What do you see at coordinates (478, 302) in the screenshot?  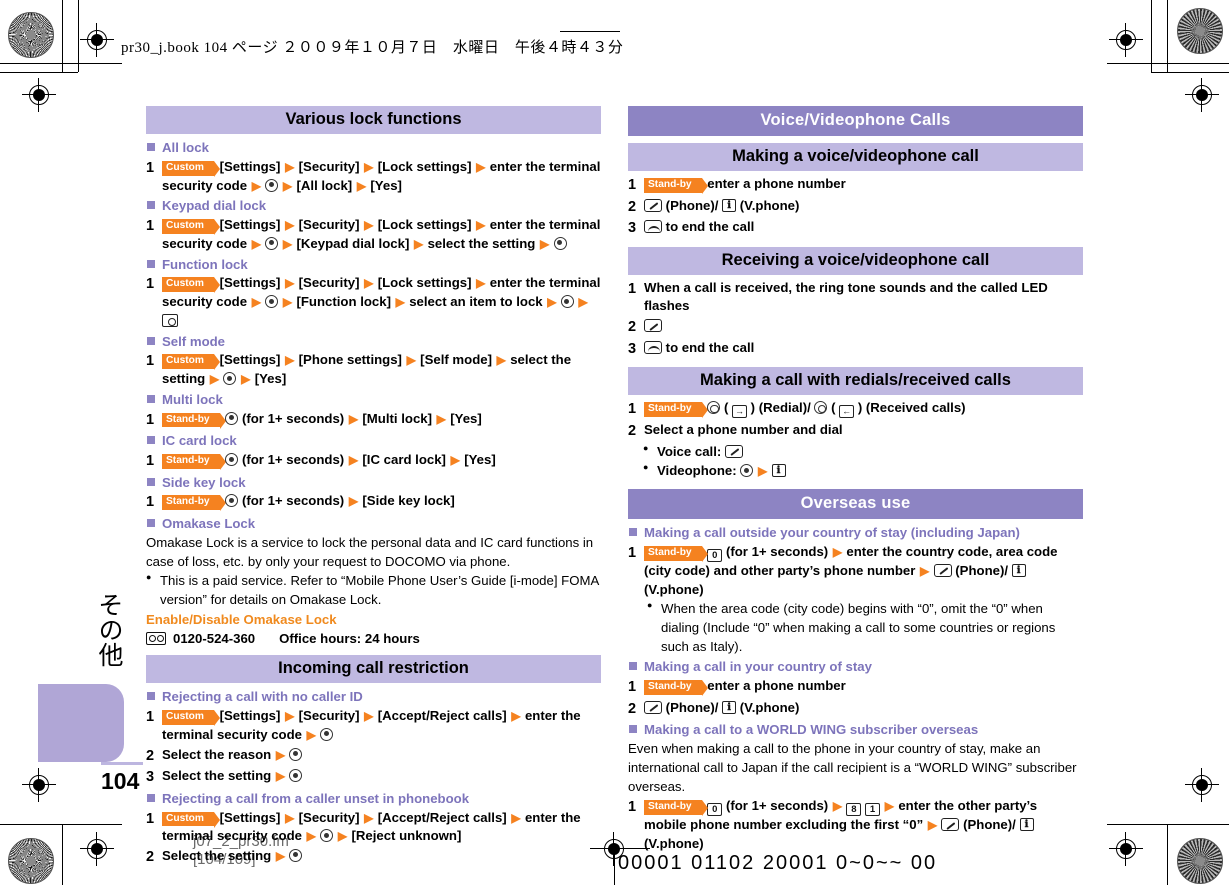 I see `step-text: select an item to lock` at bounding box center [478, 302].